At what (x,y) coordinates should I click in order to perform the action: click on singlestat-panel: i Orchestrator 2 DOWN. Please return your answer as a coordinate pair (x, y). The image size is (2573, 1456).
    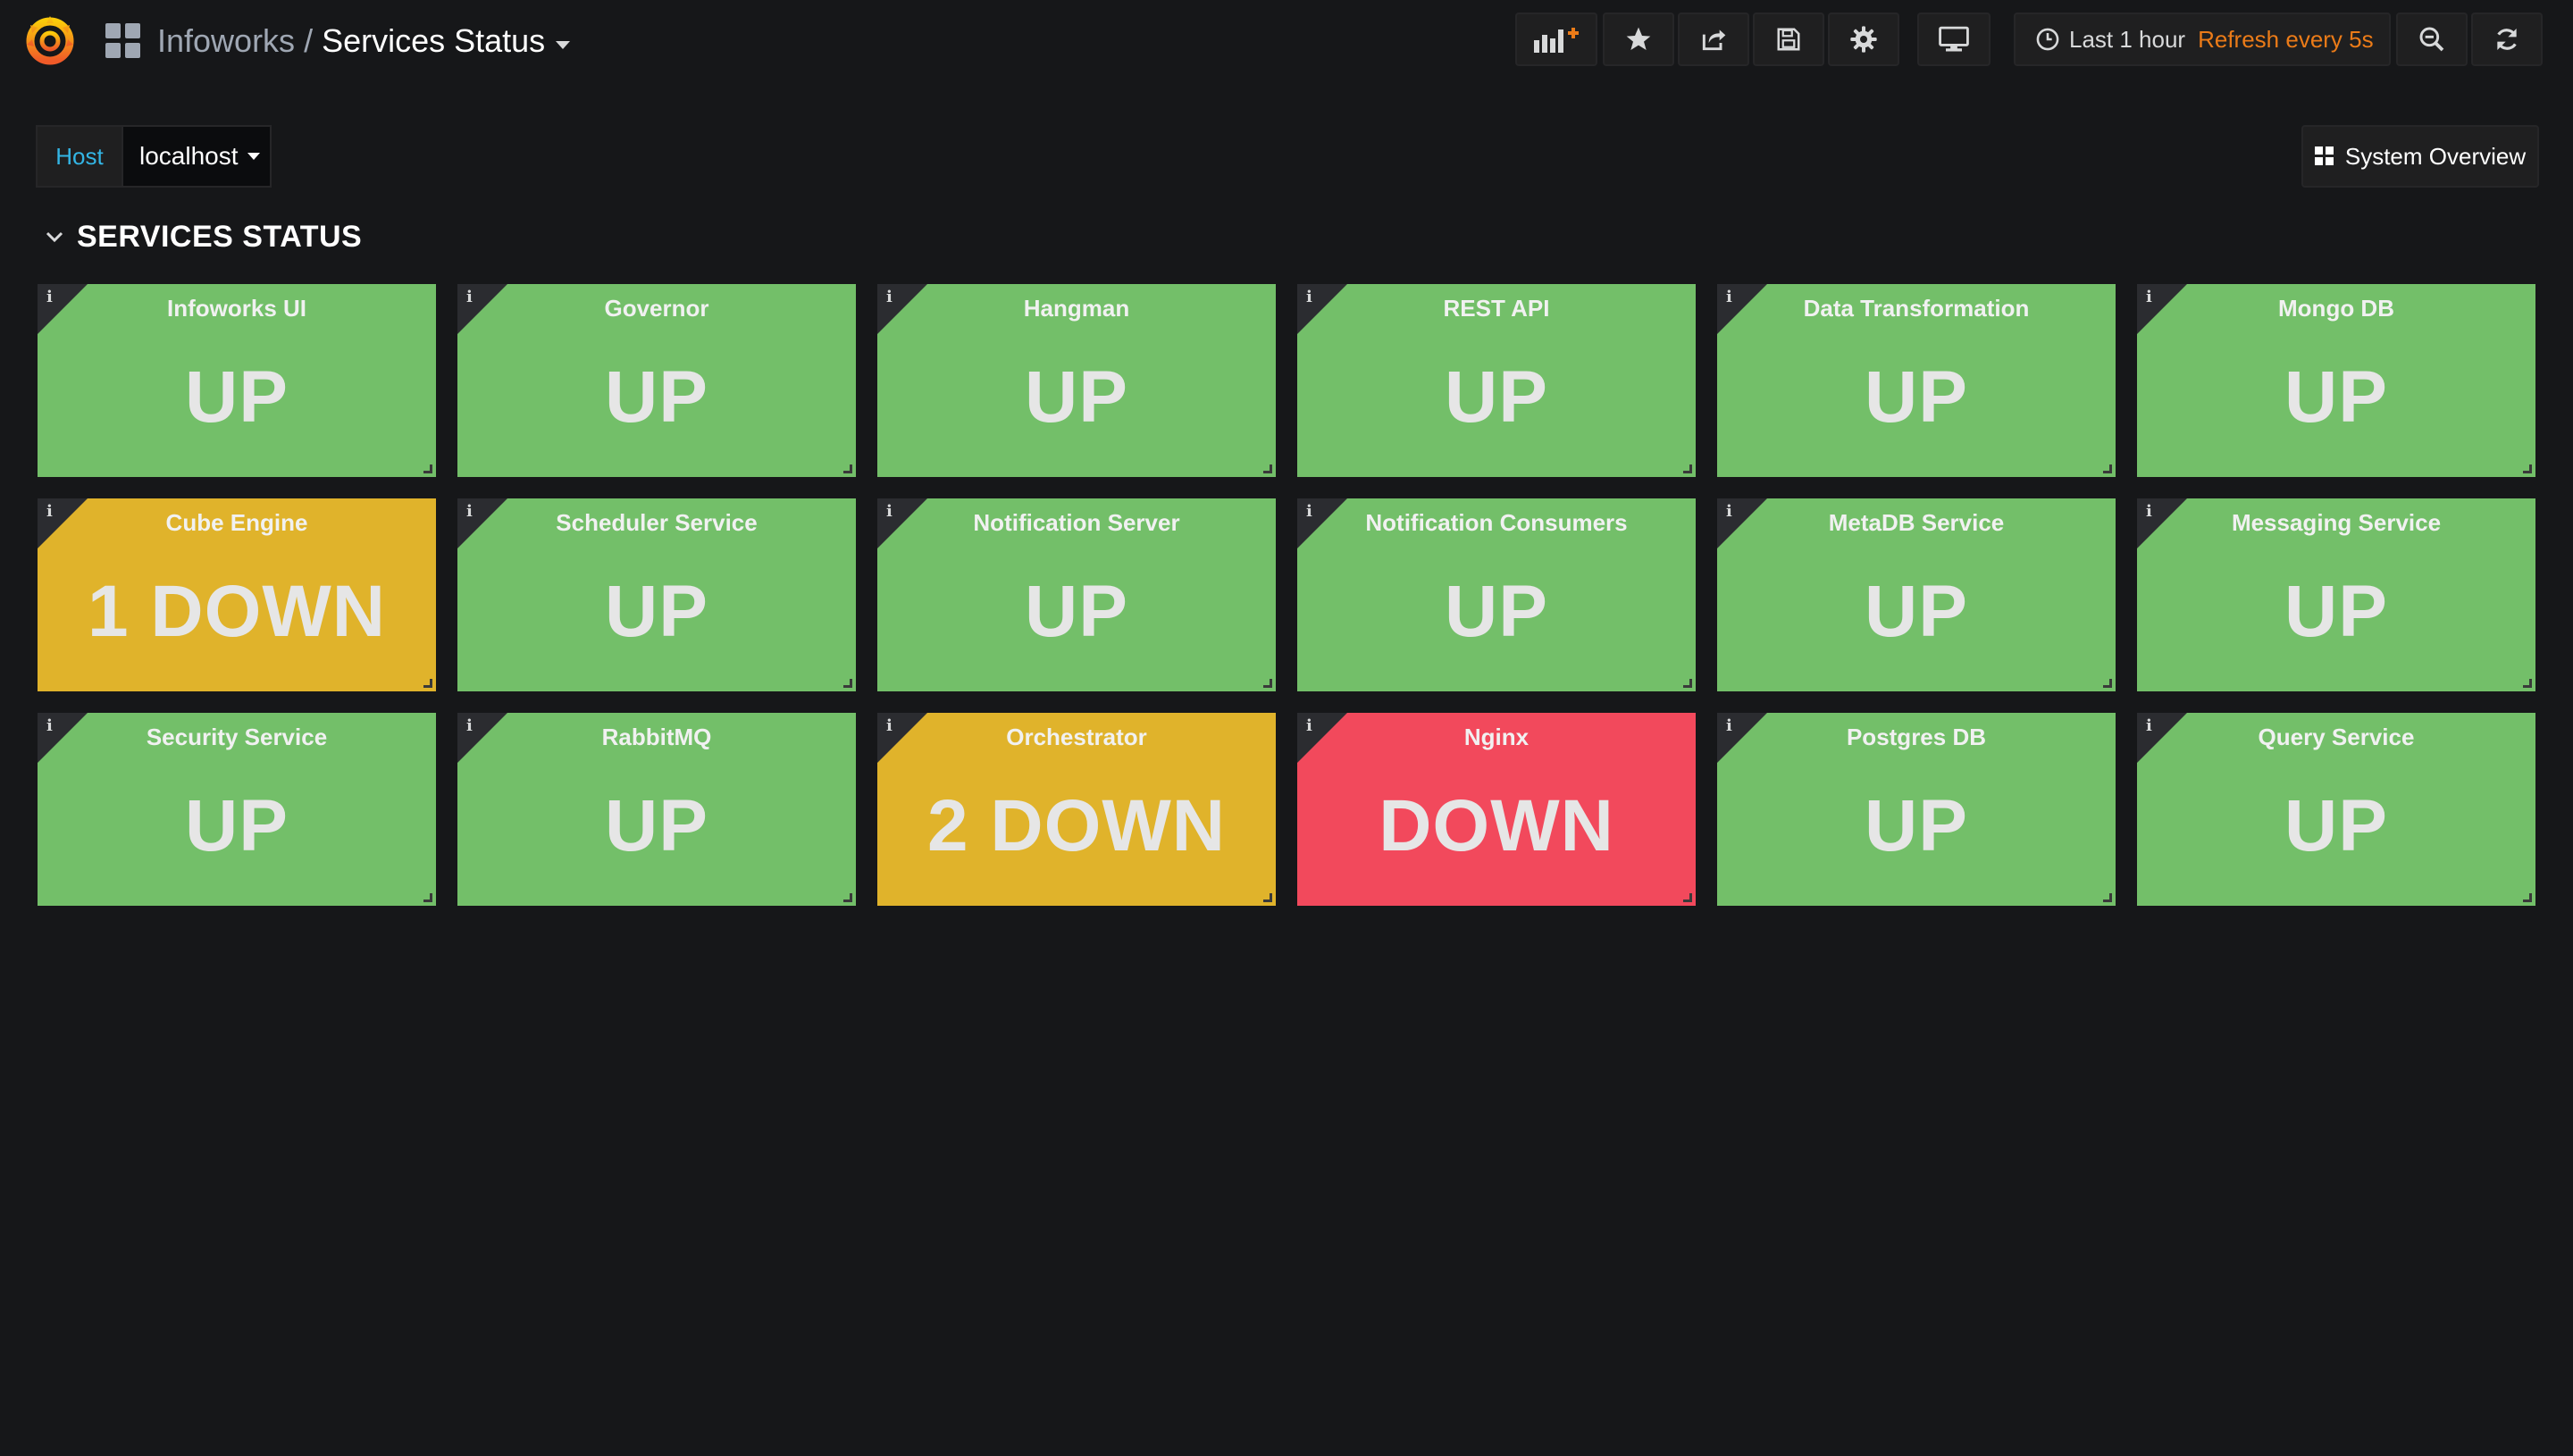
    Looking at the image, I should click on (1076, 809).